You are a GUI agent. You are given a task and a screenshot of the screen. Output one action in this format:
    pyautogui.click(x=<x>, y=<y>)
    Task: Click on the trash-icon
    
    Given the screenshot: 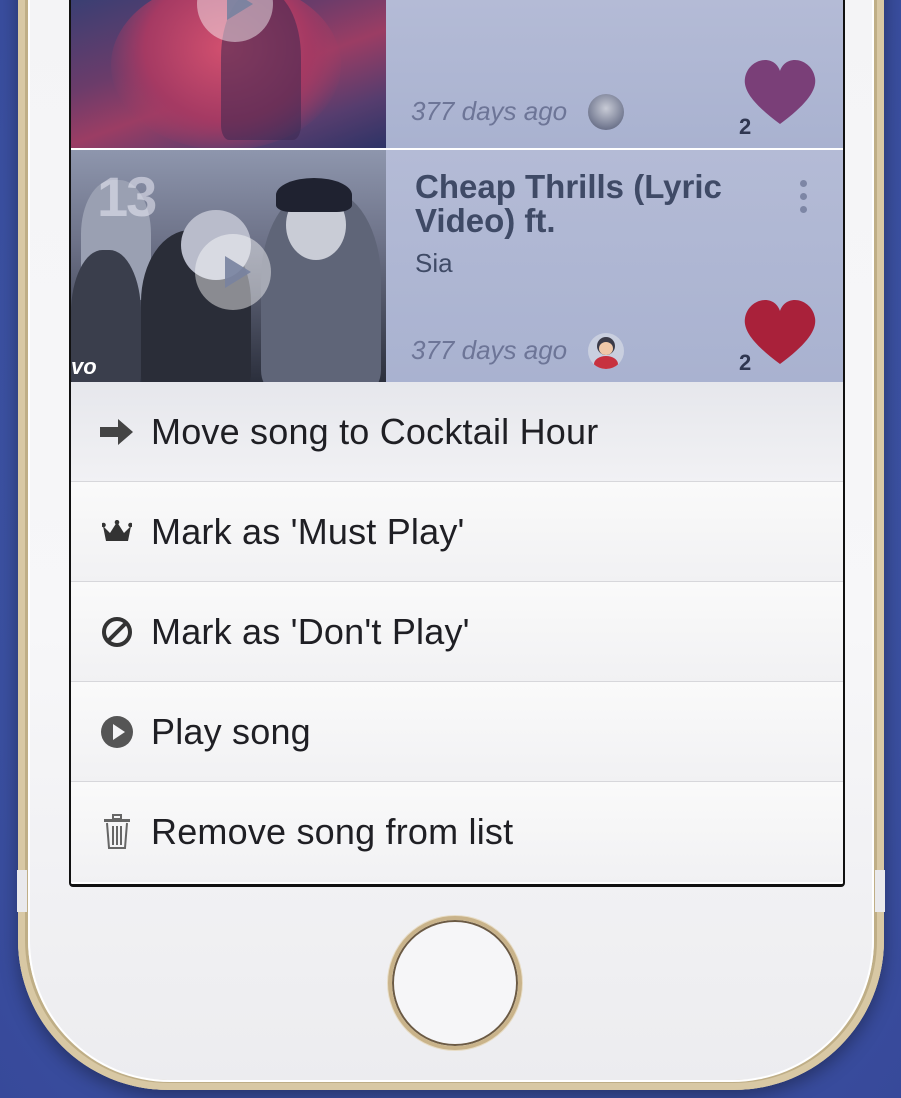 What is the action you would take?
    pyautogui.click(x=117, y=832)
    